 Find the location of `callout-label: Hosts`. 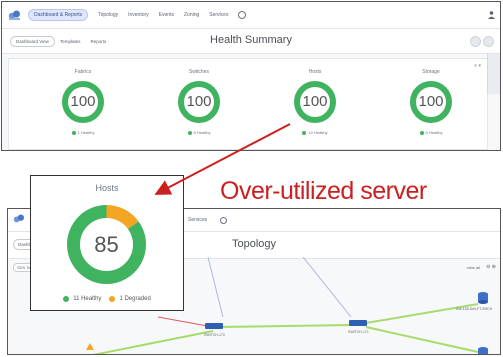

callout-label: Hosts is located at coordinates (107, 188).